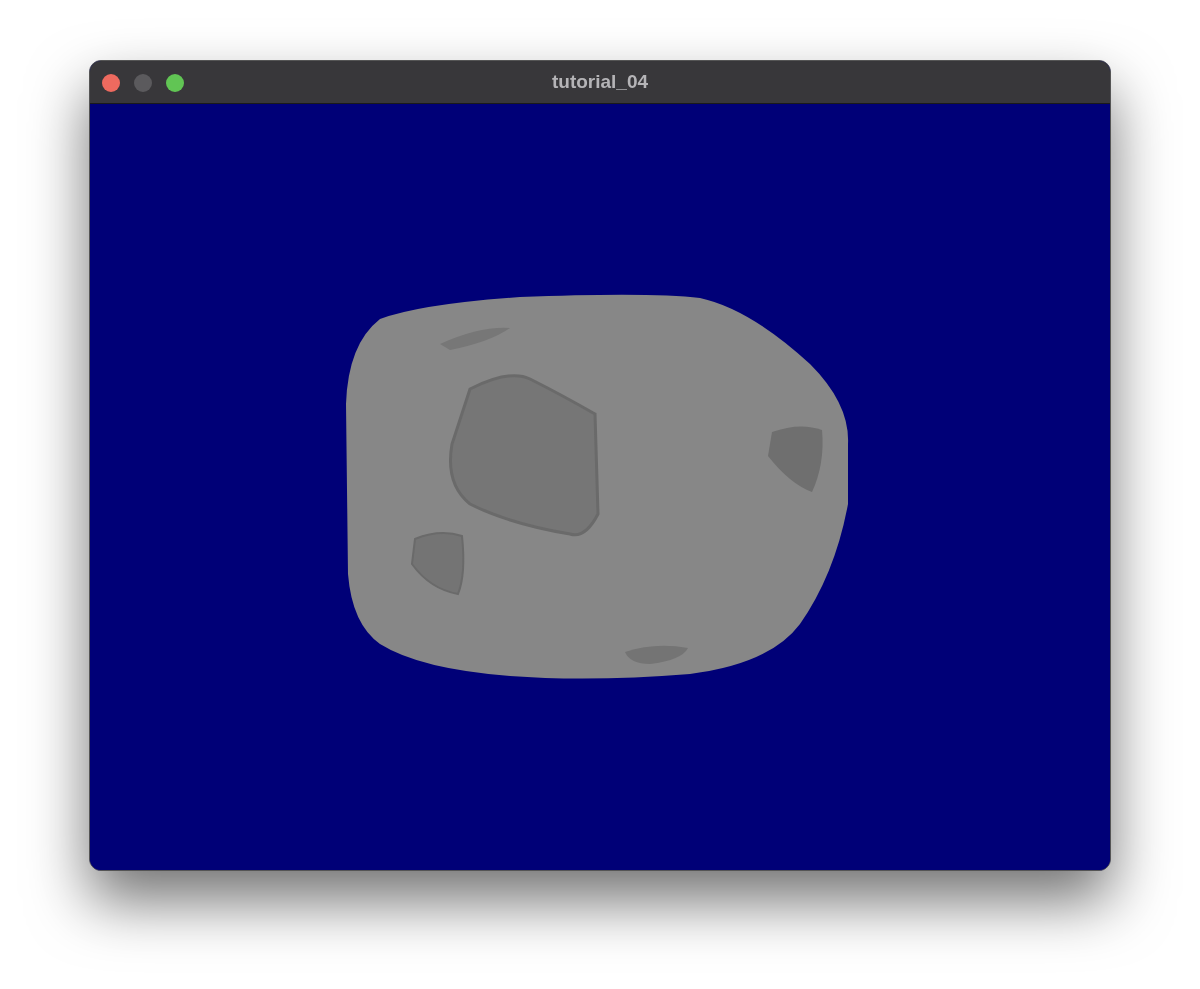 The height and width of the screenshot is (989, 1200). Describe the element at coordinates (600, 81) in the screenshot. I see `window-title: tutorial_04` at that location.